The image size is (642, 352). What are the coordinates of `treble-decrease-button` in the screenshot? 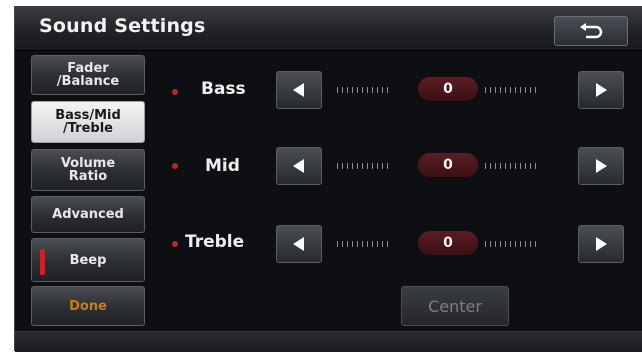 It's located at (299, 244).